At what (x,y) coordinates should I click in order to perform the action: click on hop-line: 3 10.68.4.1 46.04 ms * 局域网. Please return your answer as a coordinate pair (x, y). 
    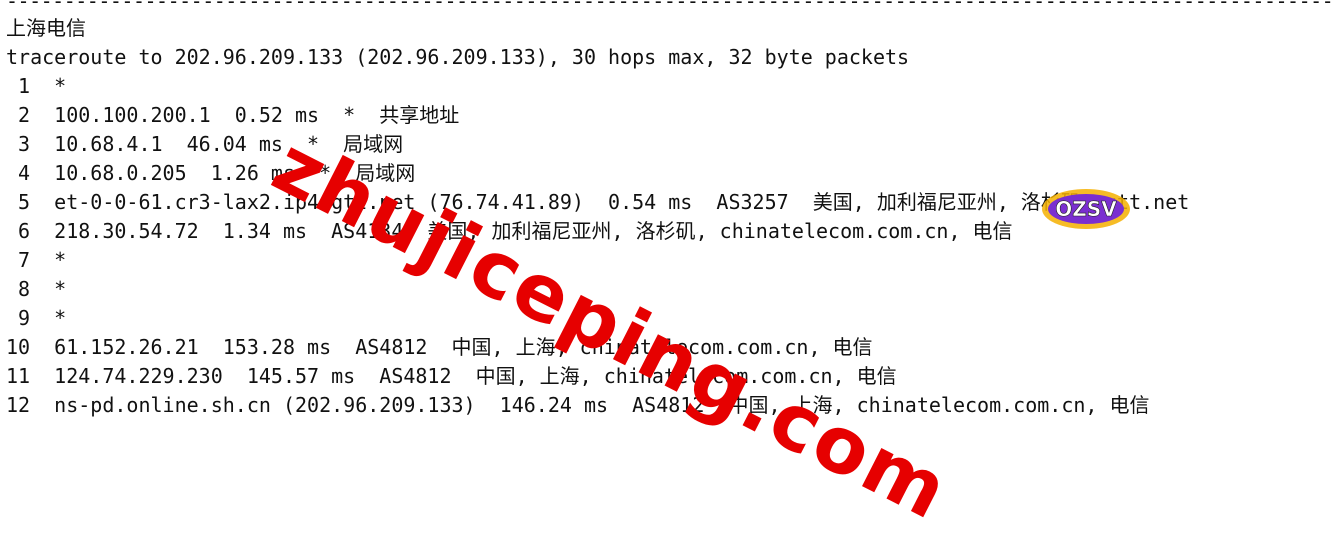
    Looking at the image, I should click on (205, 144).